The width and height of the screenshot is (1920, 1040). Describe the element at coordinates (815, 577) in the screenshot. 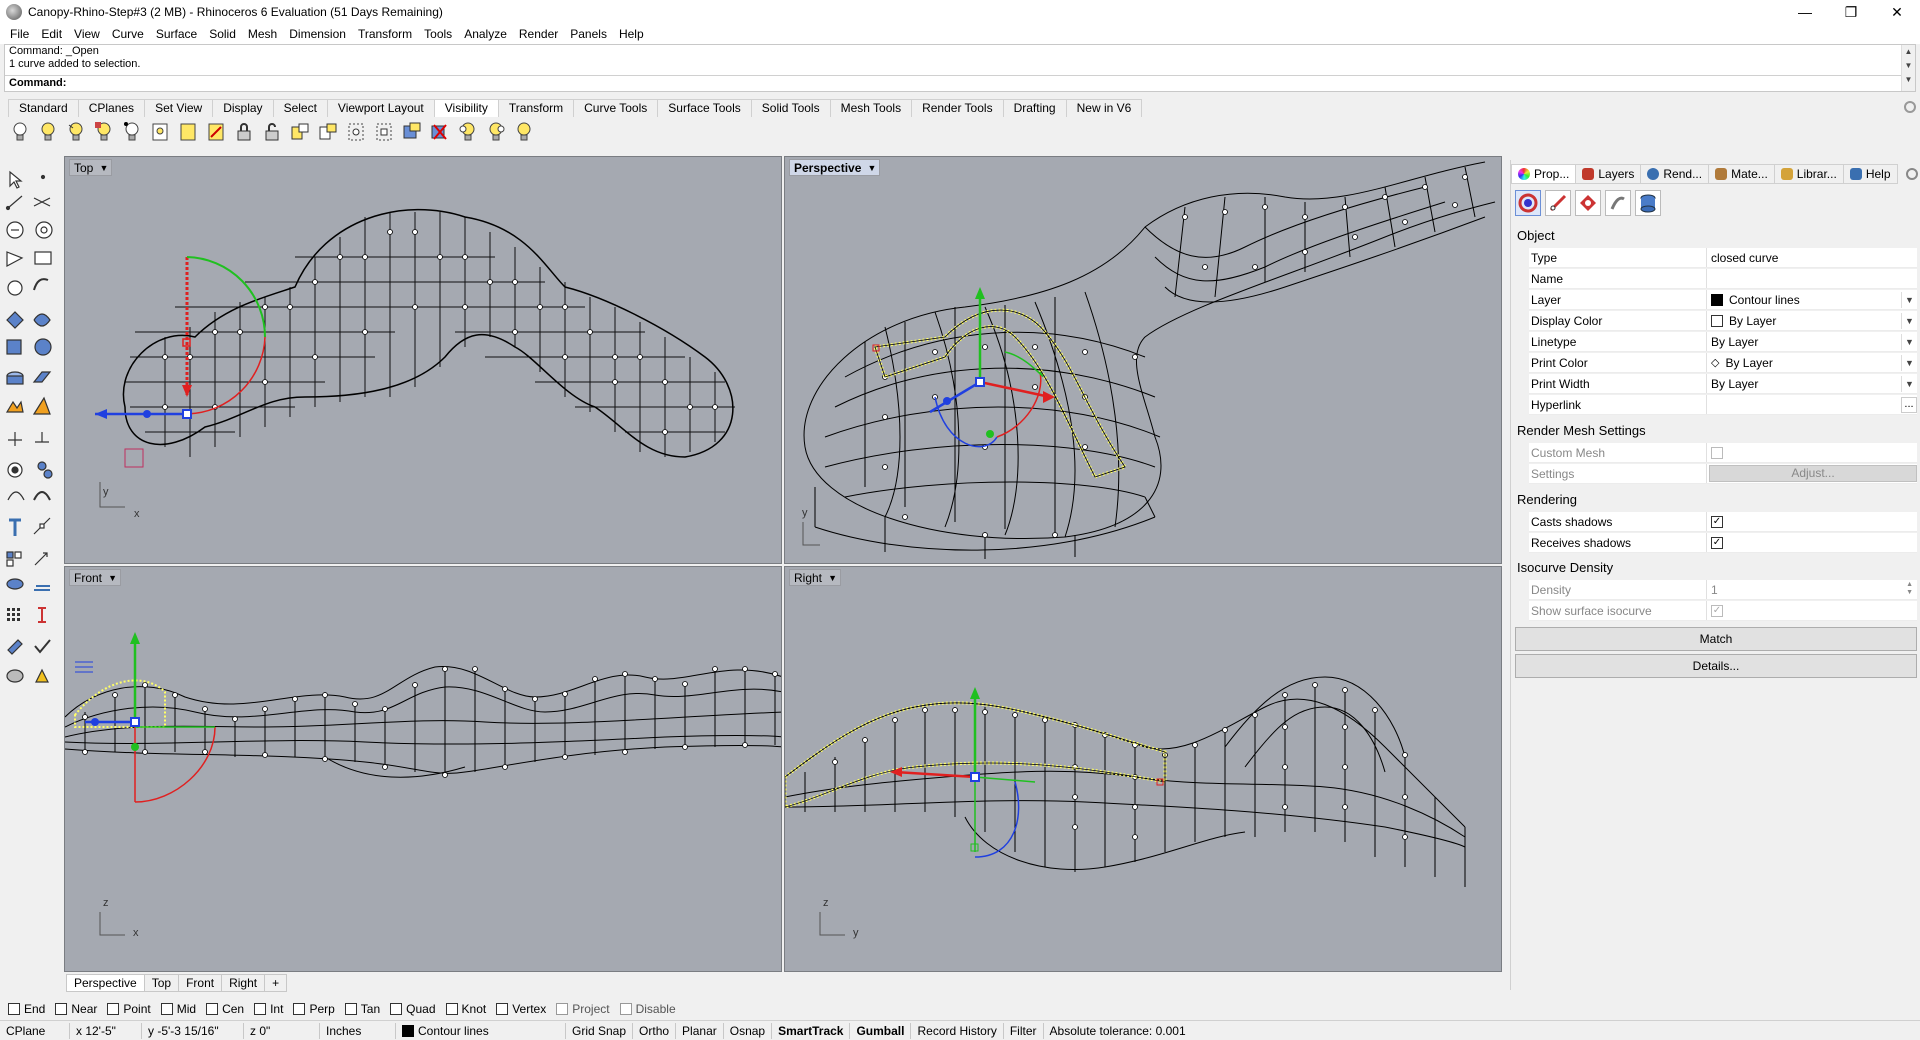

I see `viewport-title-right: Right ▼` at that location.